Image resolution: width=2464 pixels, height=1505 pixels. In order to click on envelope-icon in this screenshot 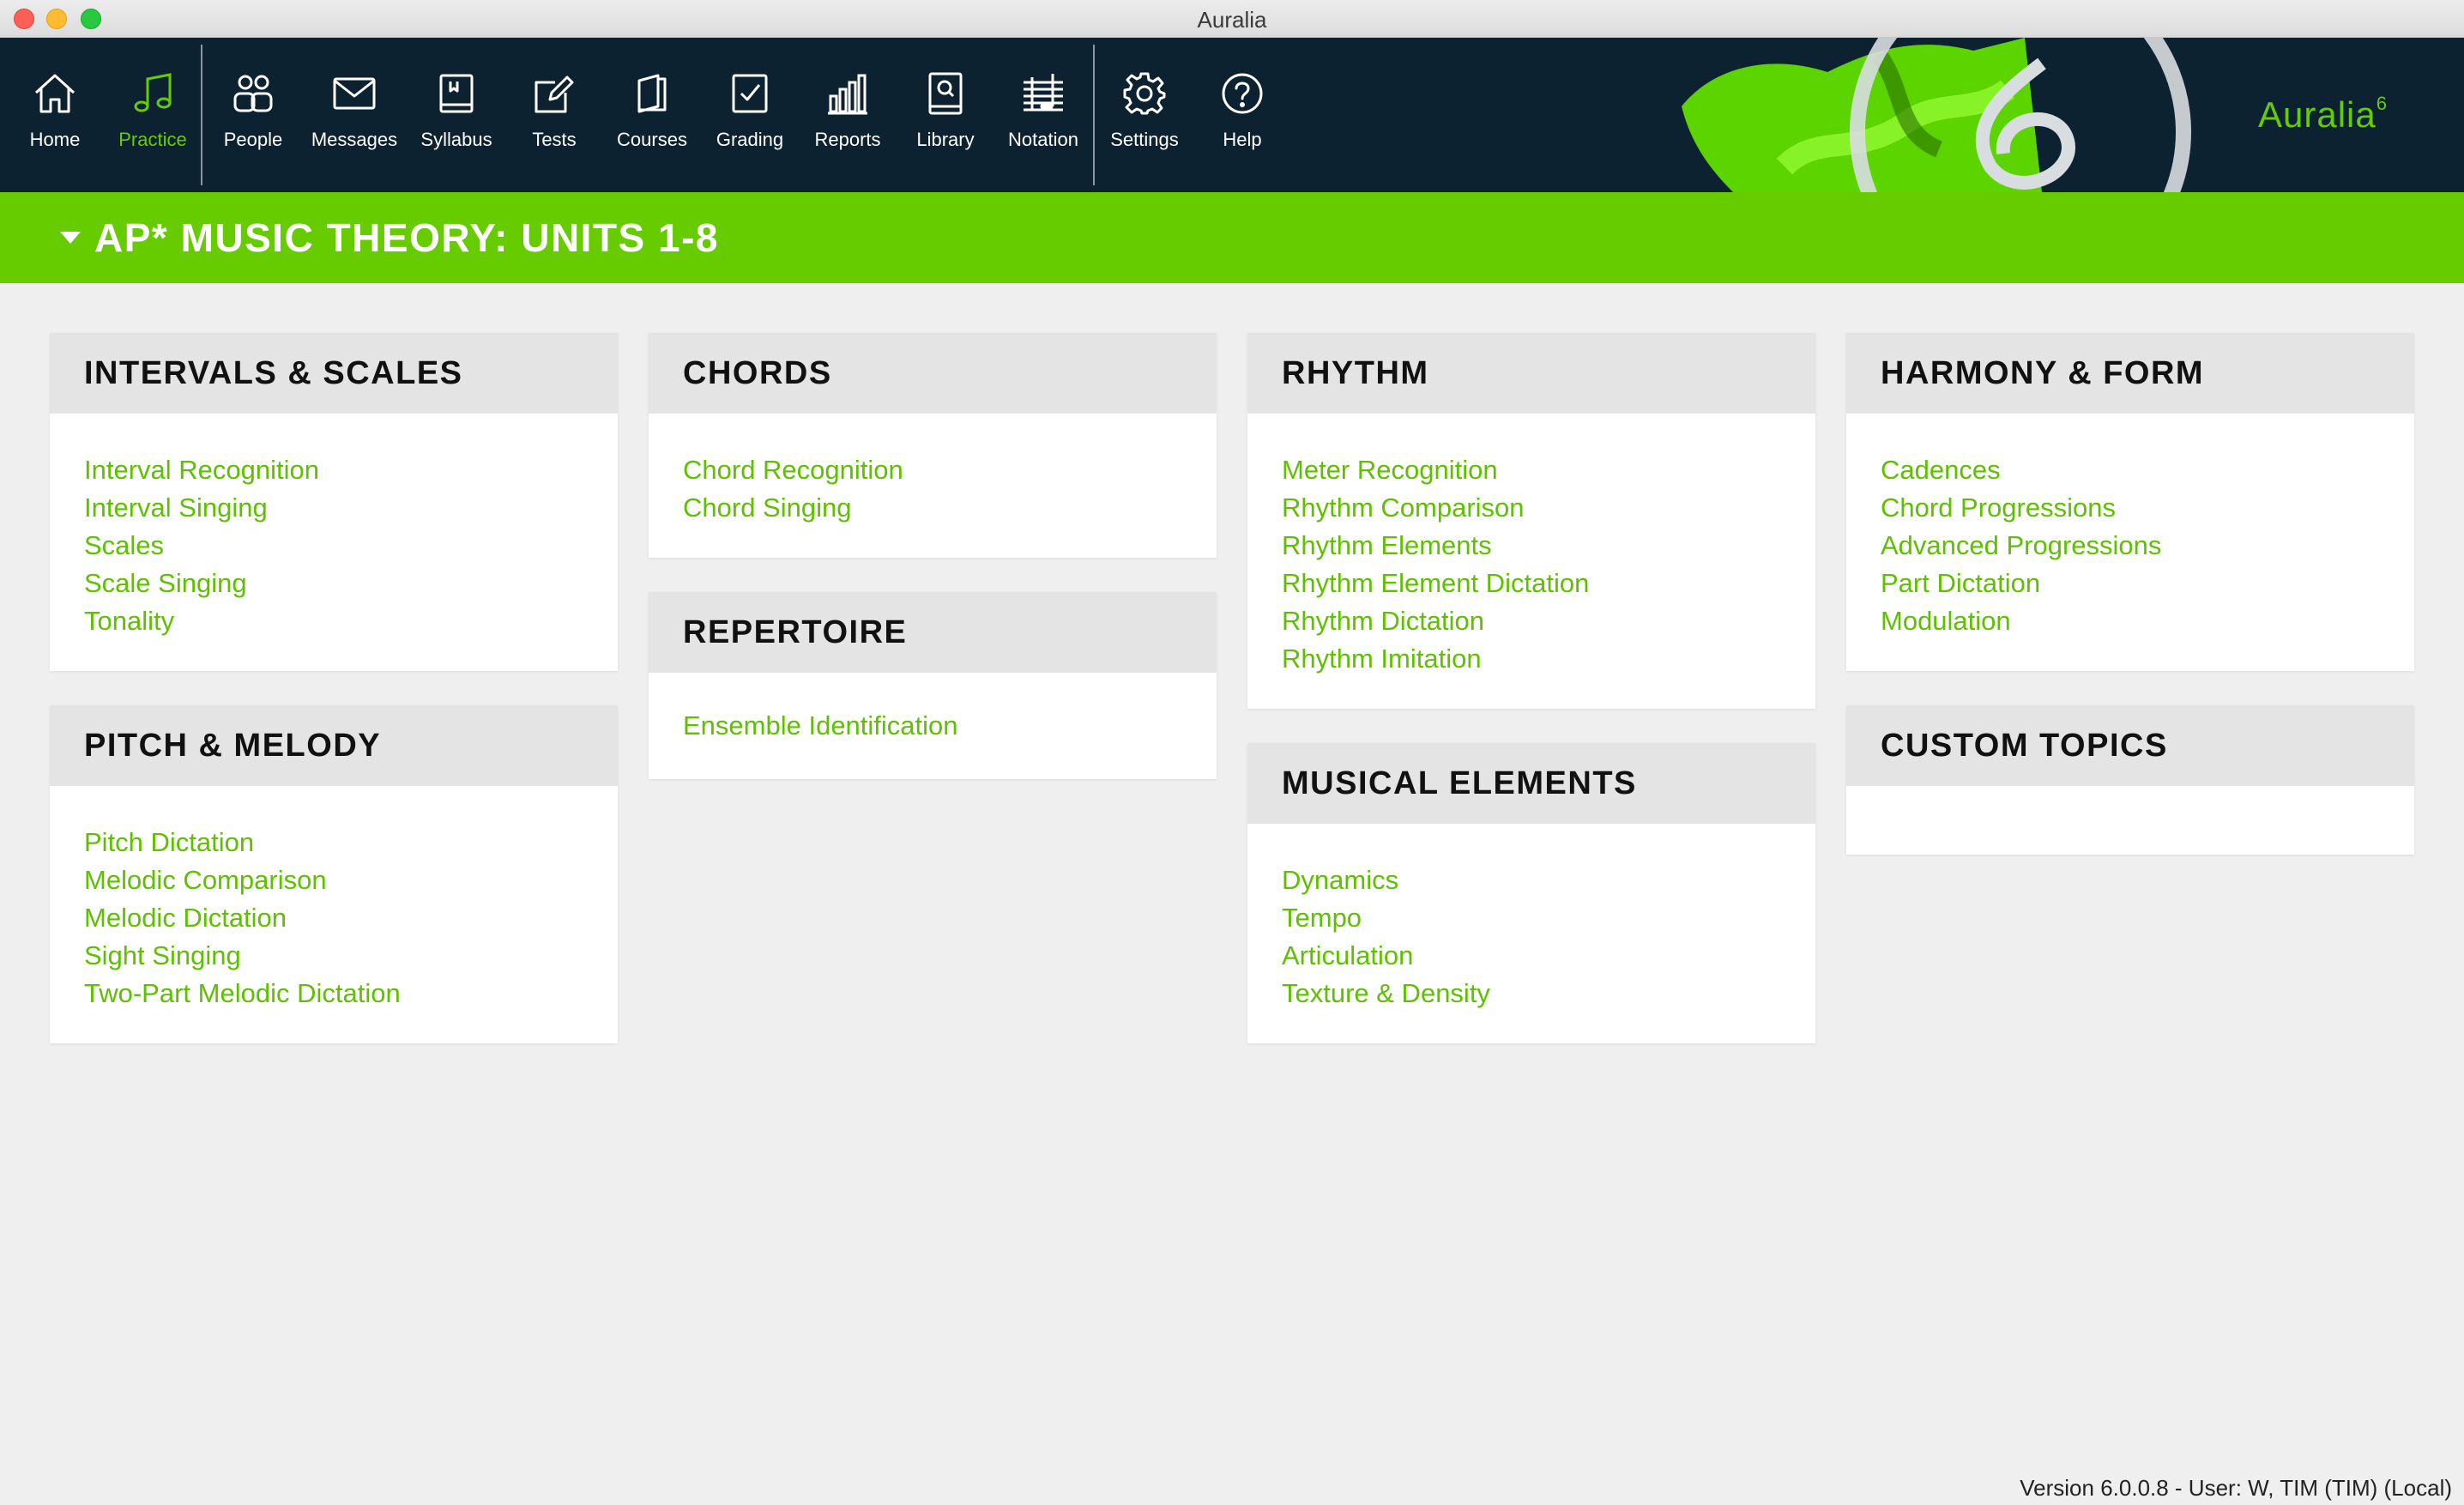, I will do `click(354, 93)`.